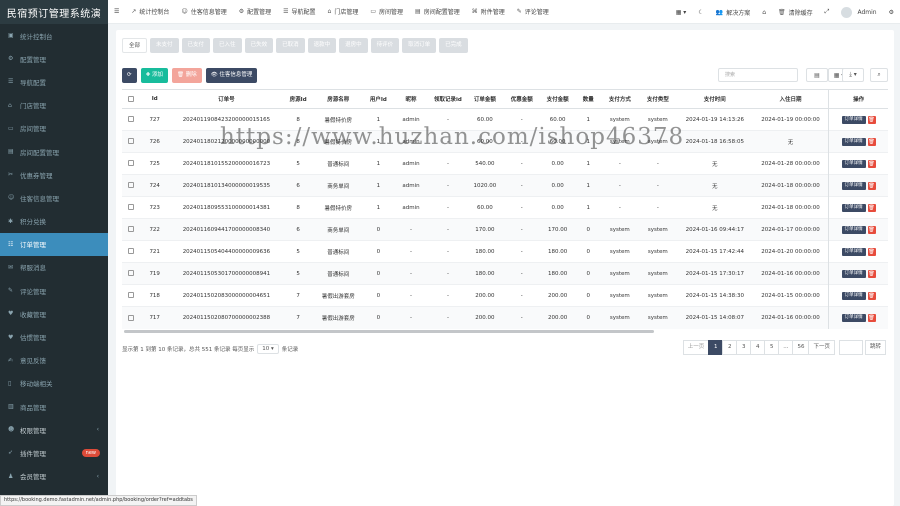 This screenshot has height=506, width=900. I want to click on column-header: 支付金额, so click(557, 99).